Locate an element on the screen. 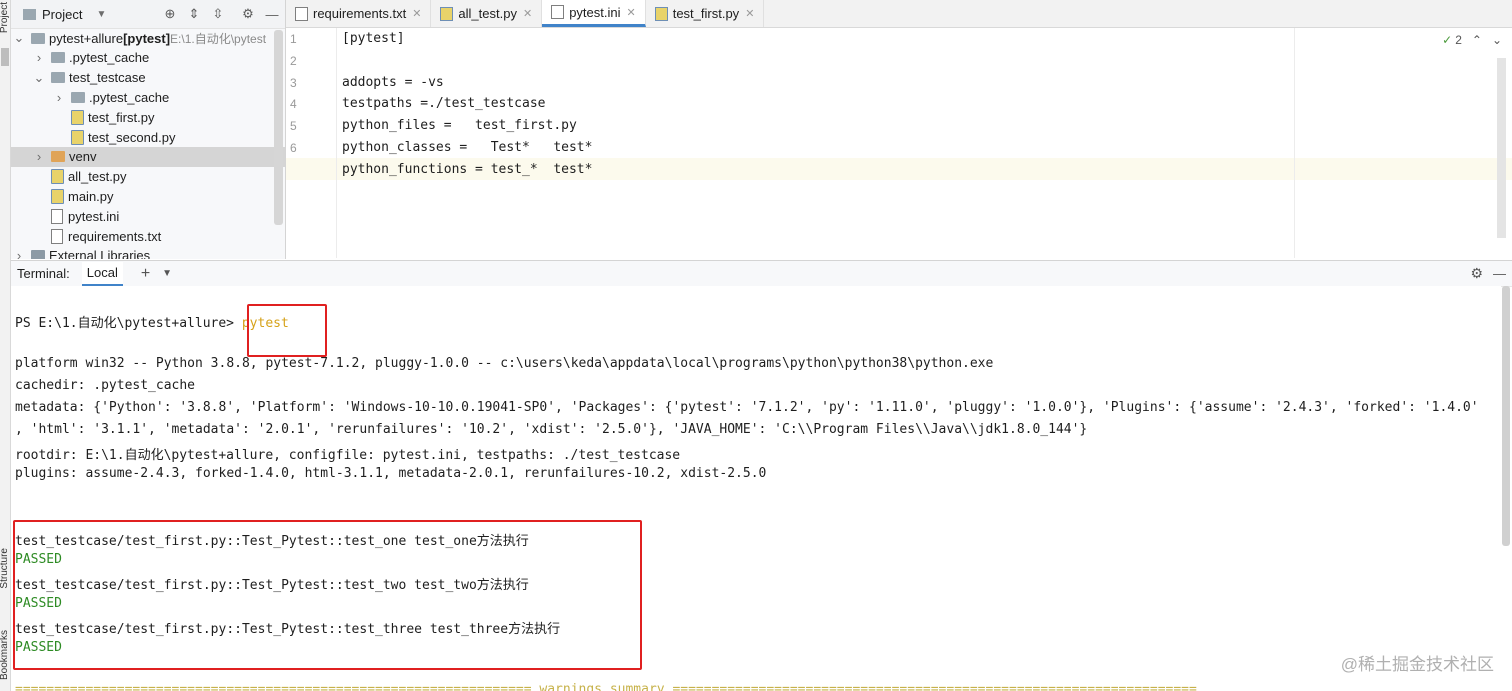 This screenshot has width=1512, height=691. tab-local: Local is located at coordinates (102, 273).